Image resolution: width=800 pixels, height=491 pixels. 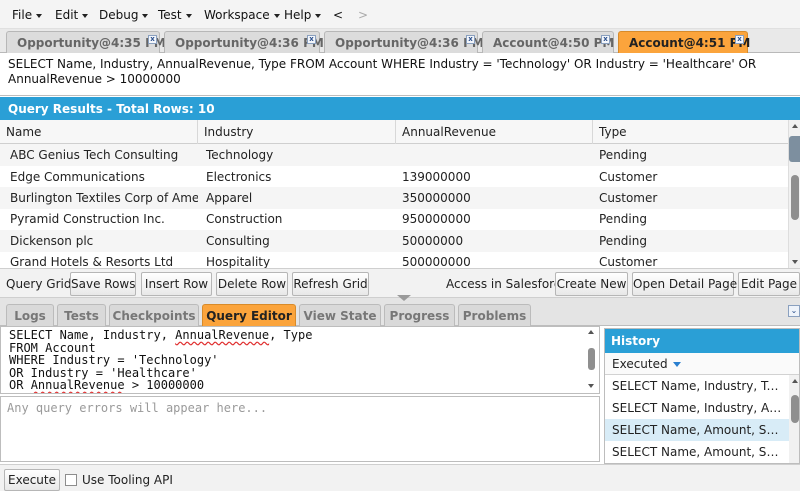 What do you see at coordinates (702, 364) in the screenshot?
I see `history-sort-dropdown: Executed` at bounding box center [702, 364].